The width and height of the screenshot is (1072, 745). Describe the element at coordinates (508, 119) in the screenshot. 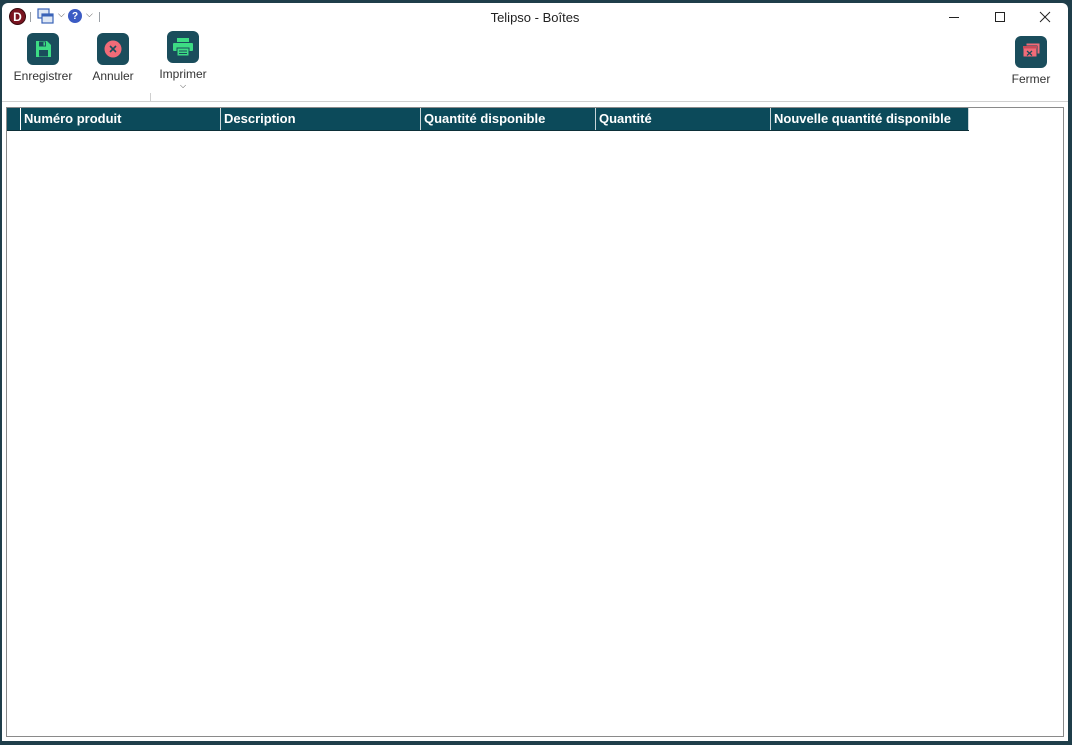

I see `column-header-available-quantity: Quantité disponible` at that location.